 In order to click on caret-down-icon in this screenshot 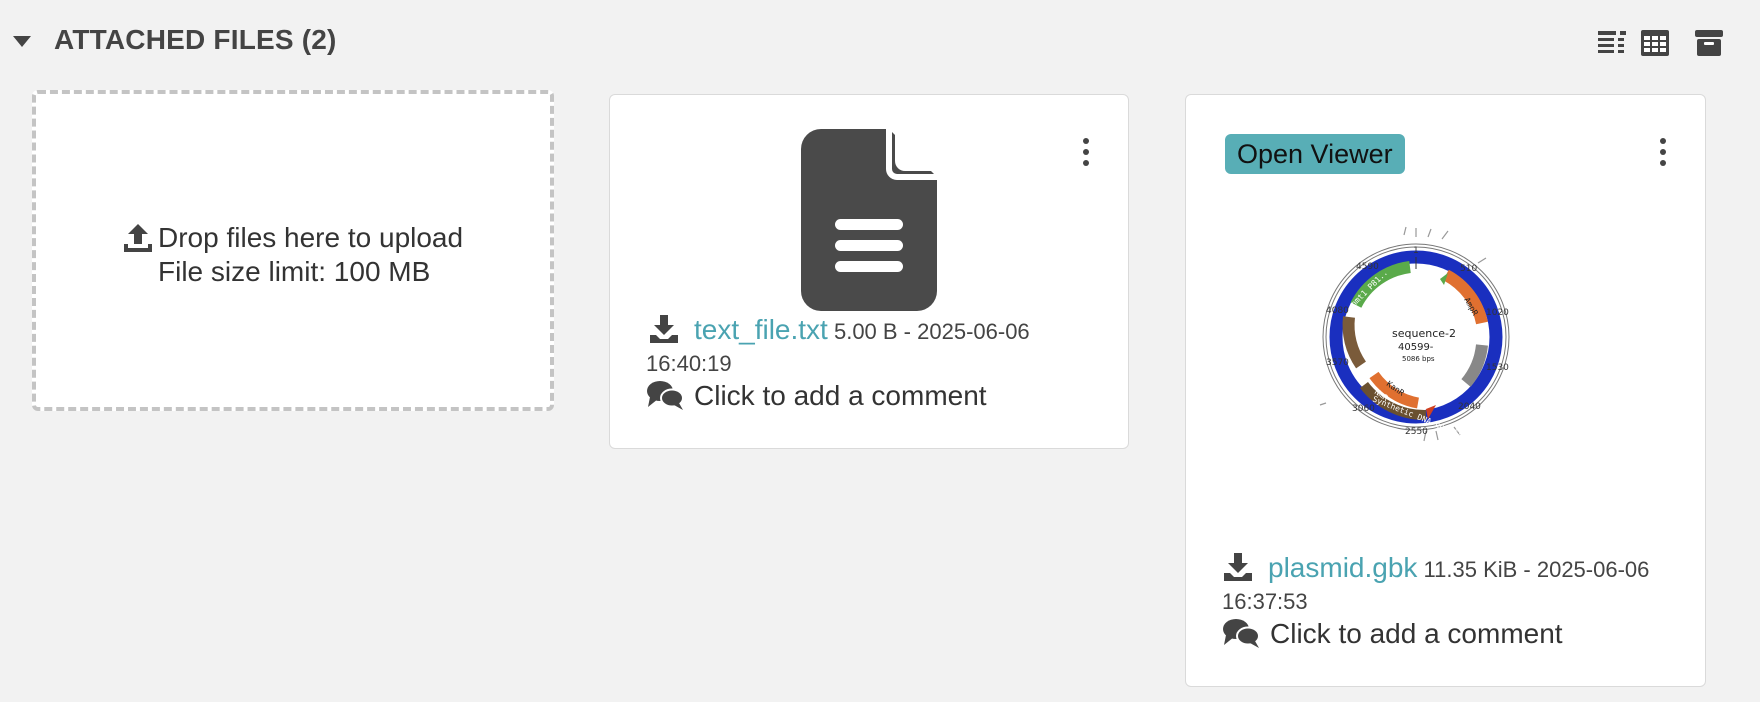, I will do `click(22, 42)`.